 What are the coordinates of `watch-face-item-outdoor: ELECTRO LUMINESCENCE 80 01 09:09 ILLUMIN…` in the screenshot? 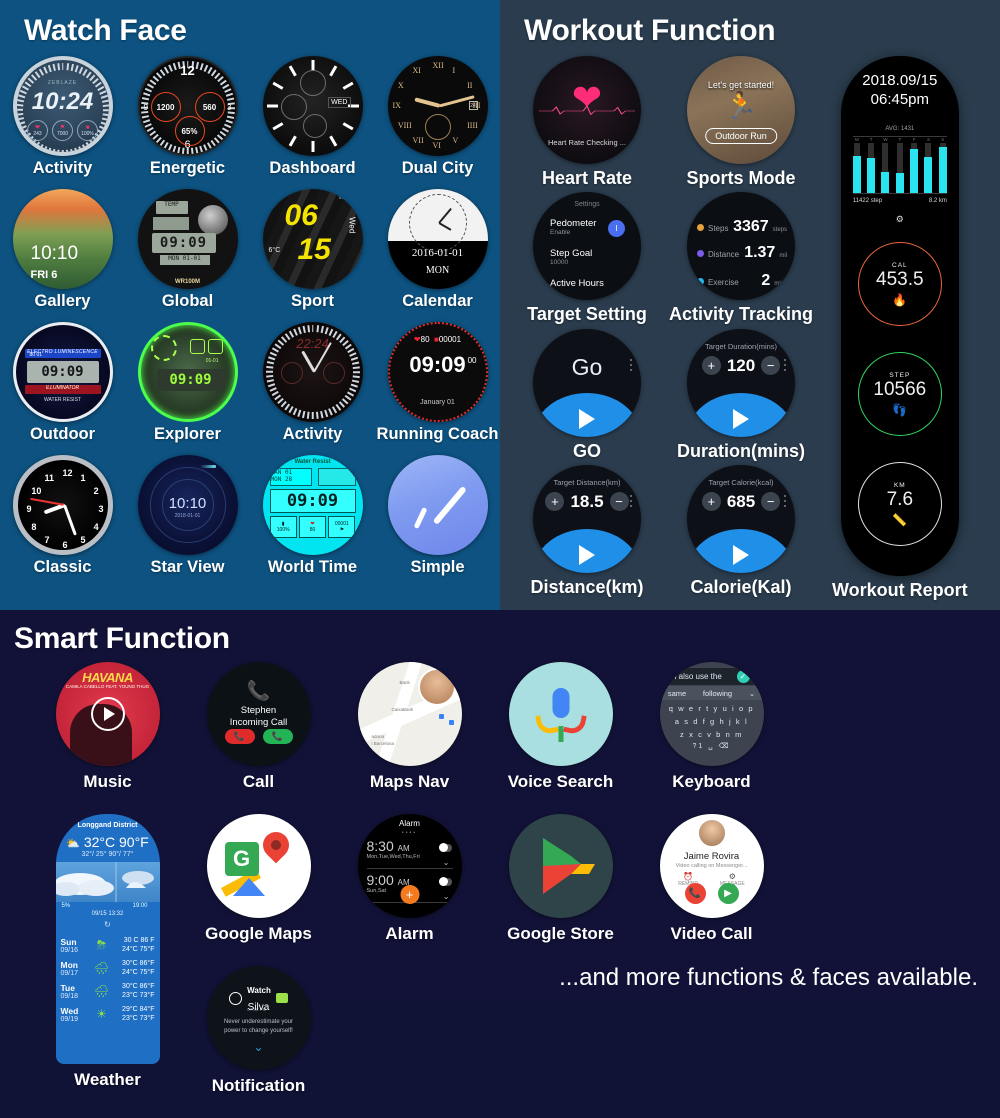 It's located at (62, 388).